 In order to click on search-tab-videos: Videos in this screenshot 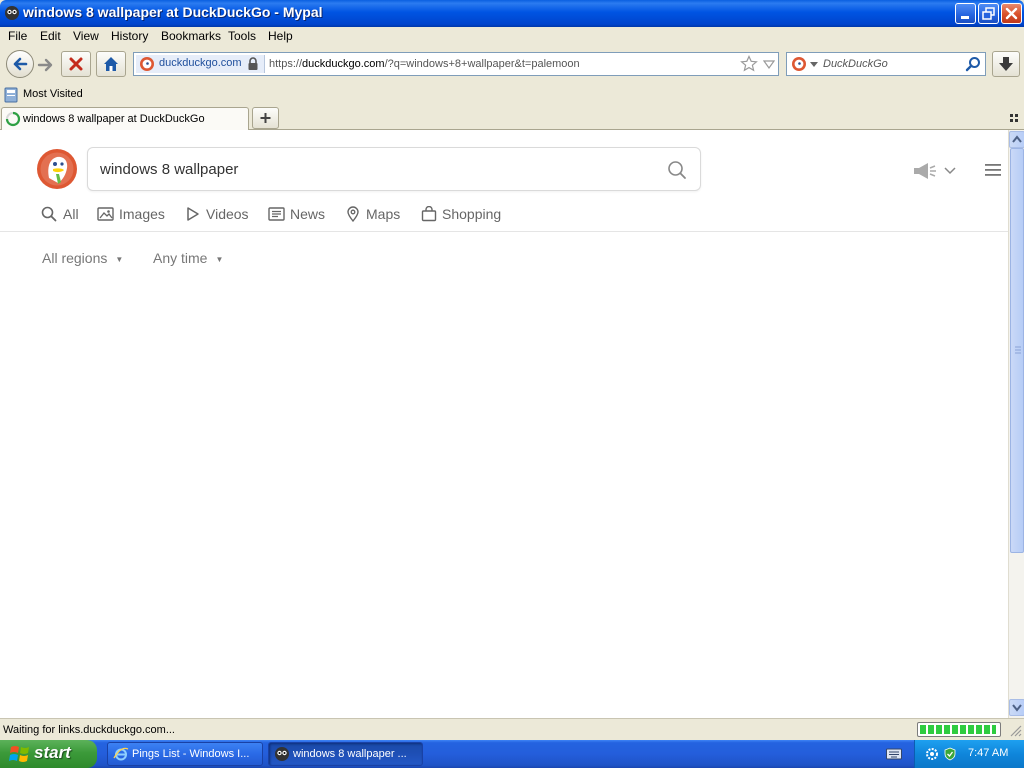, I will do `click(218, 215)`.